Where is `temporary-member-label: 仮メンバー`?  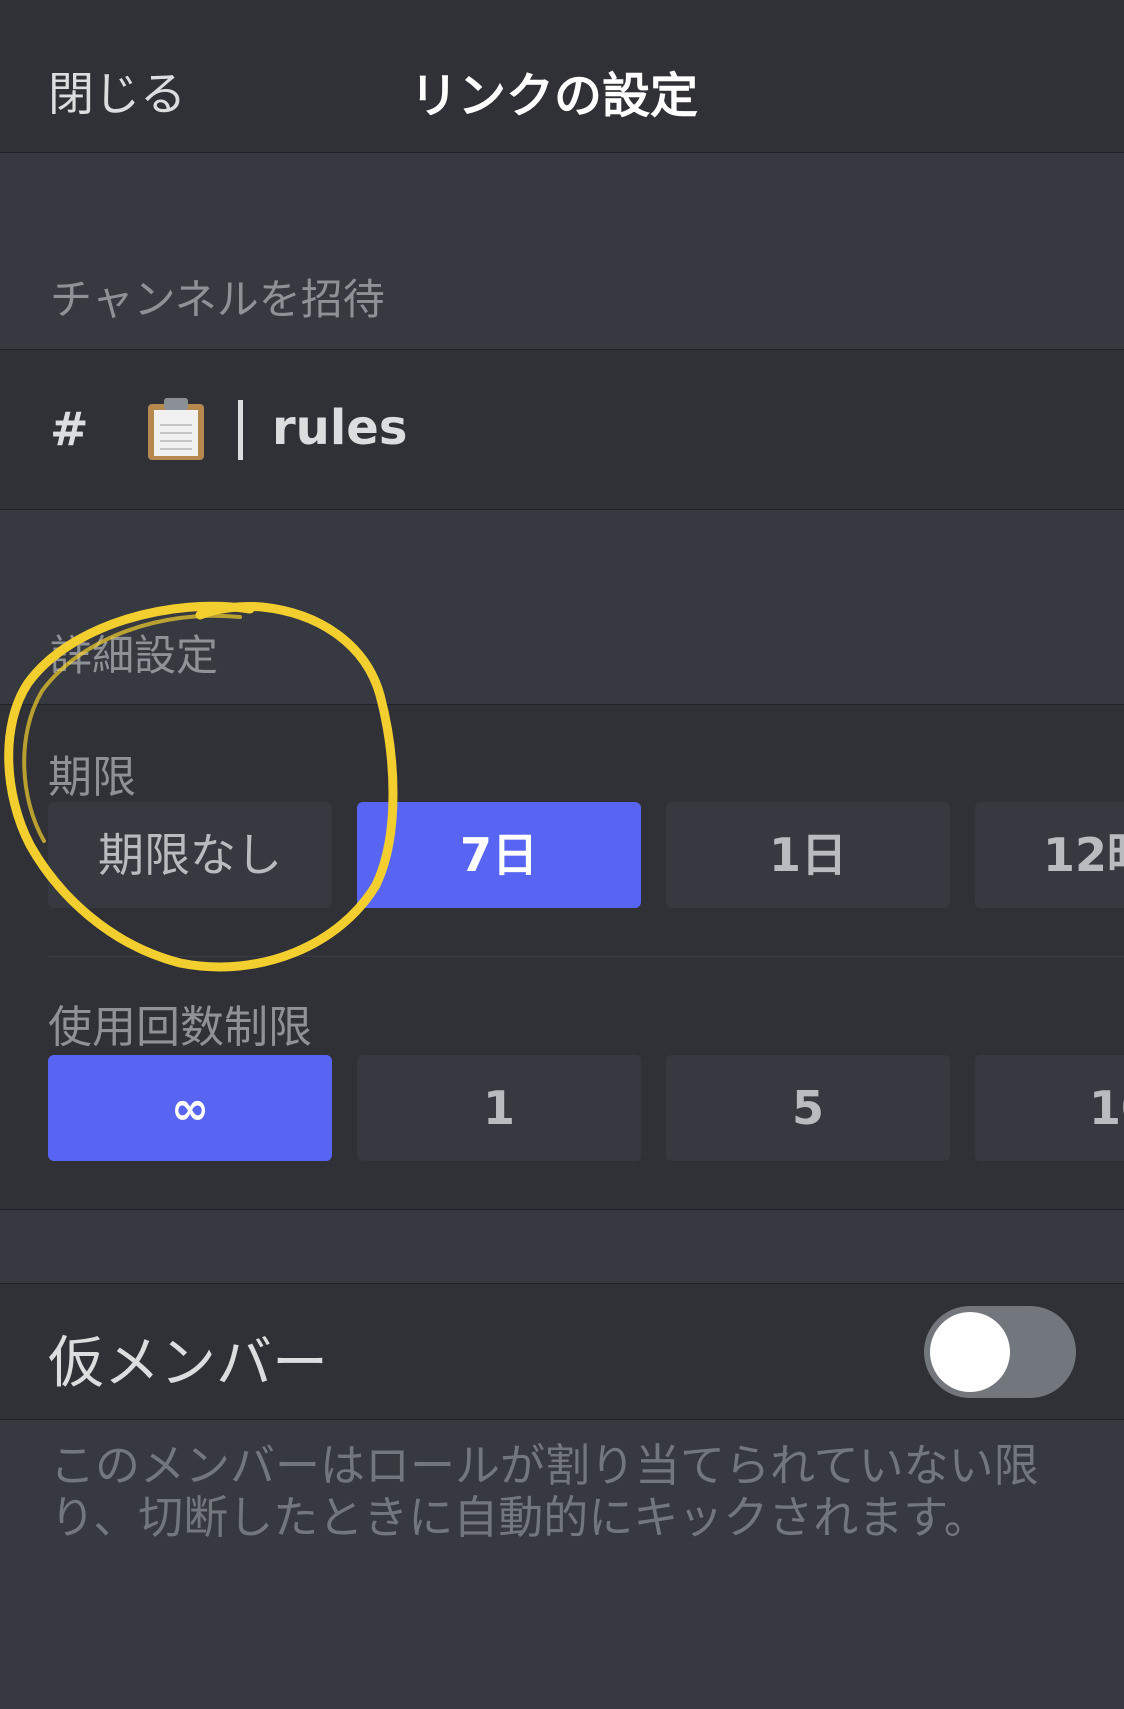 temporary-member-label: 仮メンバー is located at coordinates (188, 1363).